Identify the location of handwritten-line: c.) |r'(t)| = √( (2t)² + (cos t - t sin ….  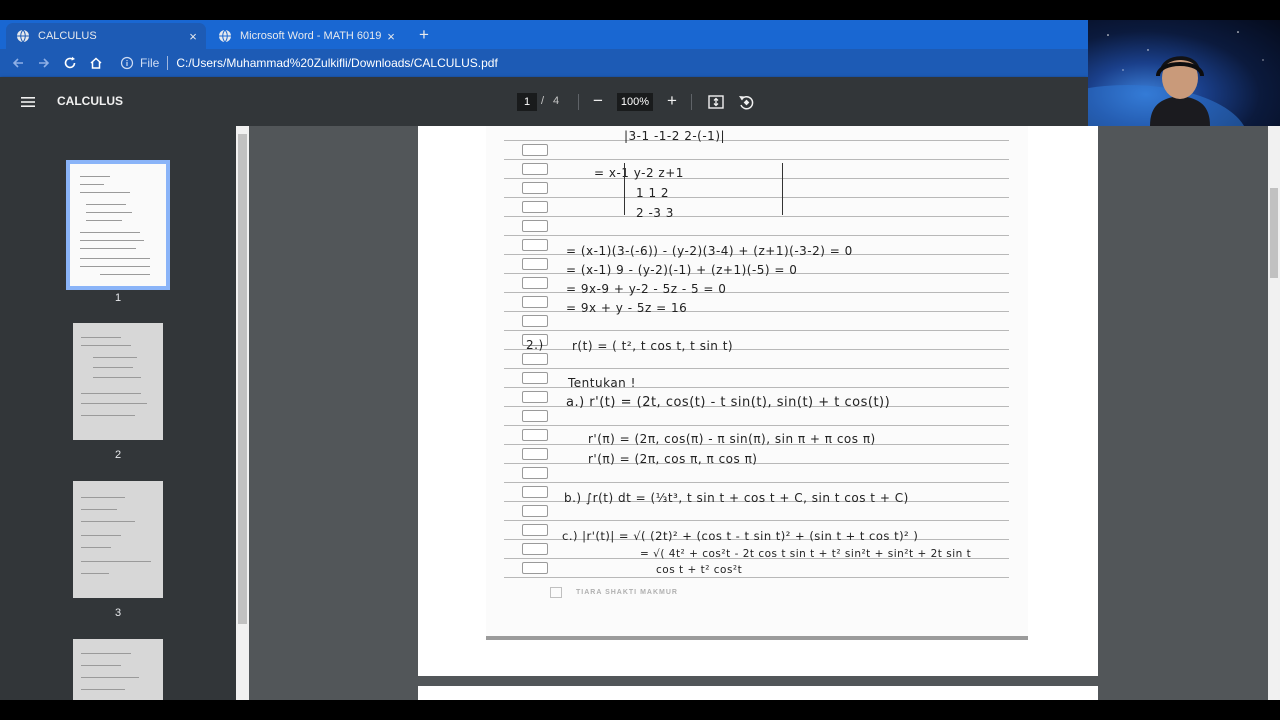
(740, 536).